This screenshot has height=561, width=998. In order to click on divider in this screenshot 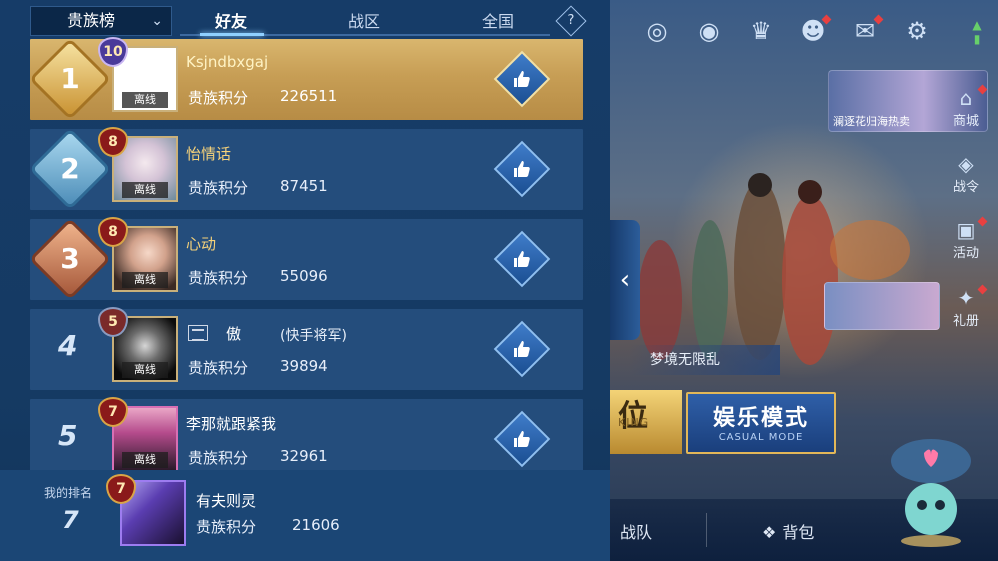, I will do `click(706, 530)`.